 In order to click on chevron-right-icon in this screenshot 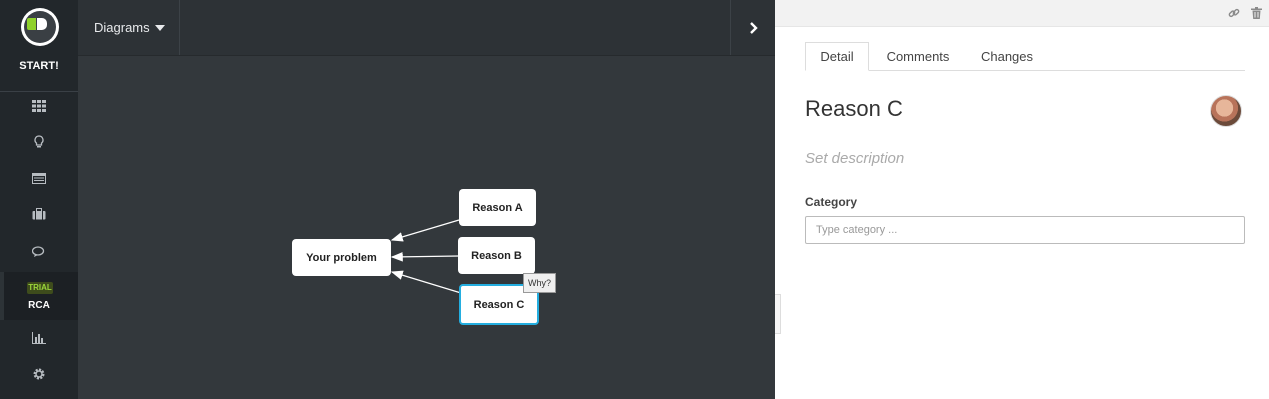, I will do `click(753, 27)`.